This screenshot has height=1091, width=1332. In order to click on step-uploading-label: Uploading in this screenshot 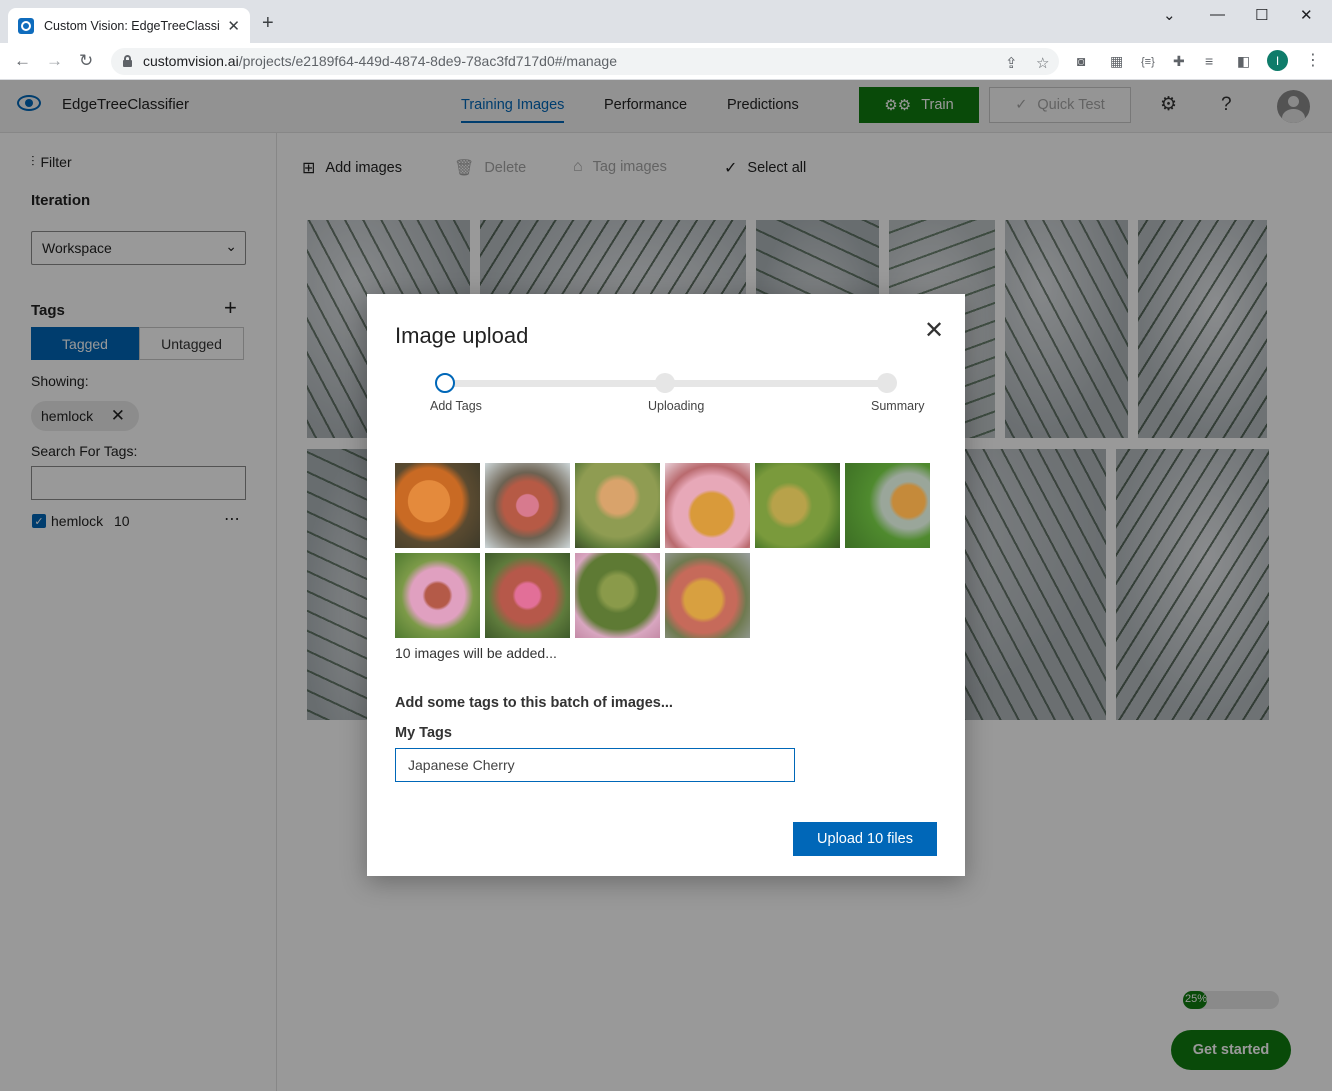, I will do `click(676, 406)`.